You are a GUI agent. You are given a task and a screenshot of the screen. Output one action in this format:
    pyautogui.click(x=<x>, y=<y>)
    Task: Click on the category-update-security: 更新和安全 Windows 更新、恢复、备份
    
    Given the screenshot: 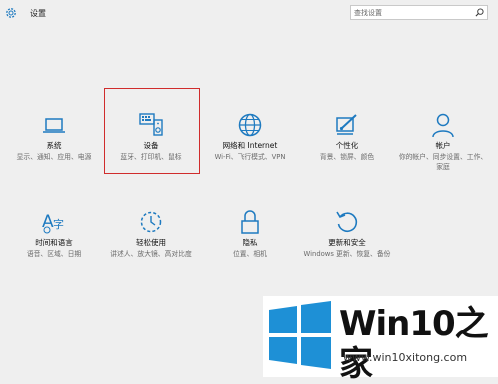 What is the action you would take?
    pyautogui.click(x=347, y=244)
    